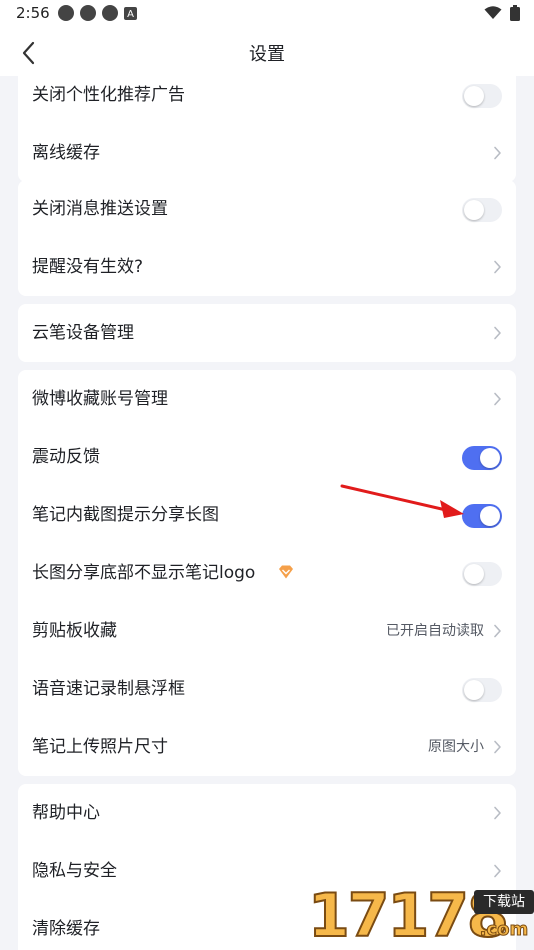  I want to click on settings-row-label: 语音速记录制悬浮框, so click(108, 689).